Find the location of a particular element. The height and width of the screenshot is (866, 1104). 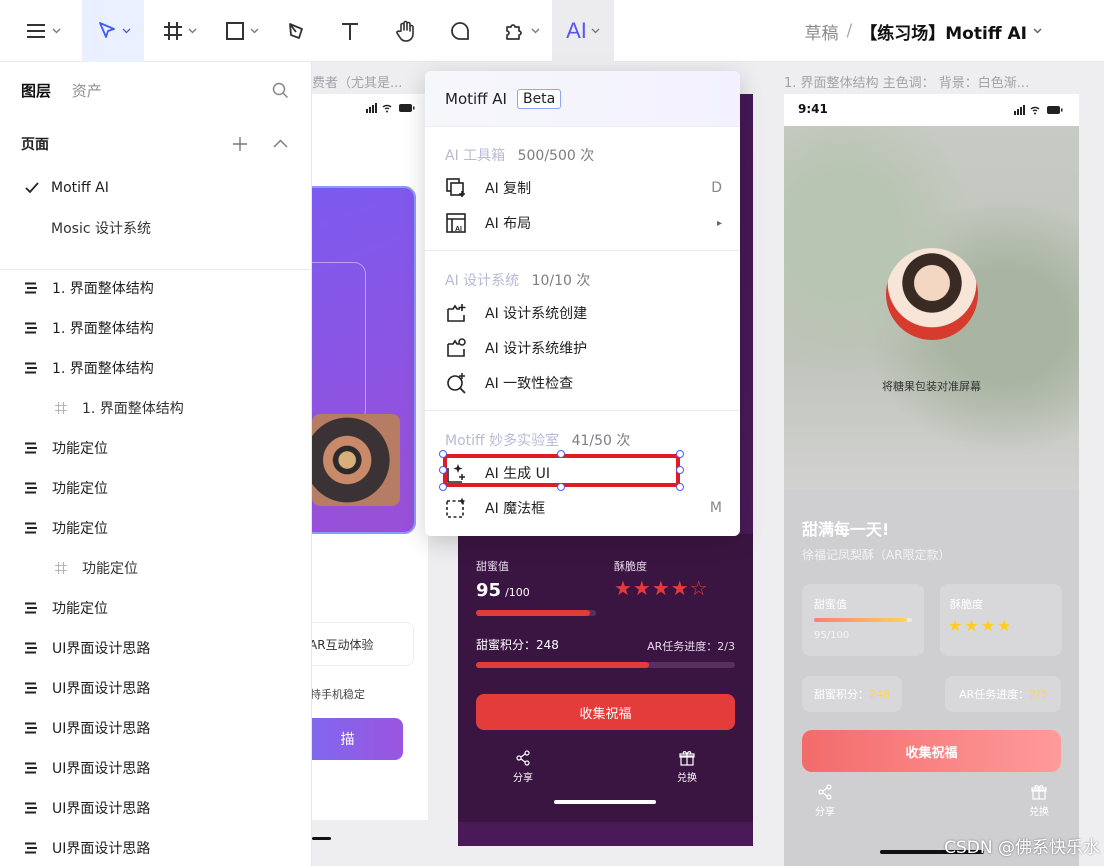

submenu-arrow-icon: ▸ is located at coordinates (719, 223).